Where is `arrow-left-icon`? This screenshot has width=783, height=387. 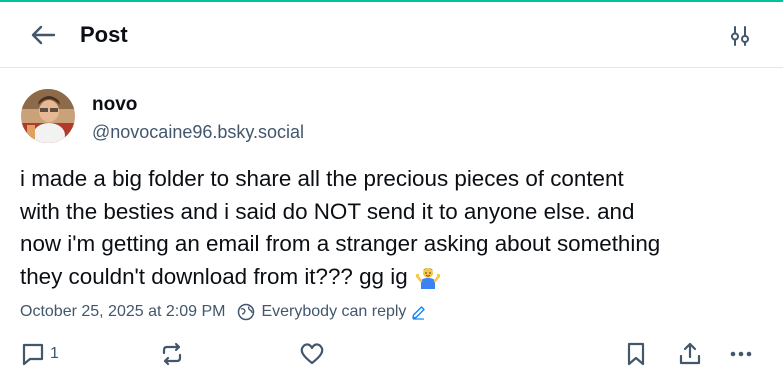
arrow-left-icon is located at coordinates (43, 35).